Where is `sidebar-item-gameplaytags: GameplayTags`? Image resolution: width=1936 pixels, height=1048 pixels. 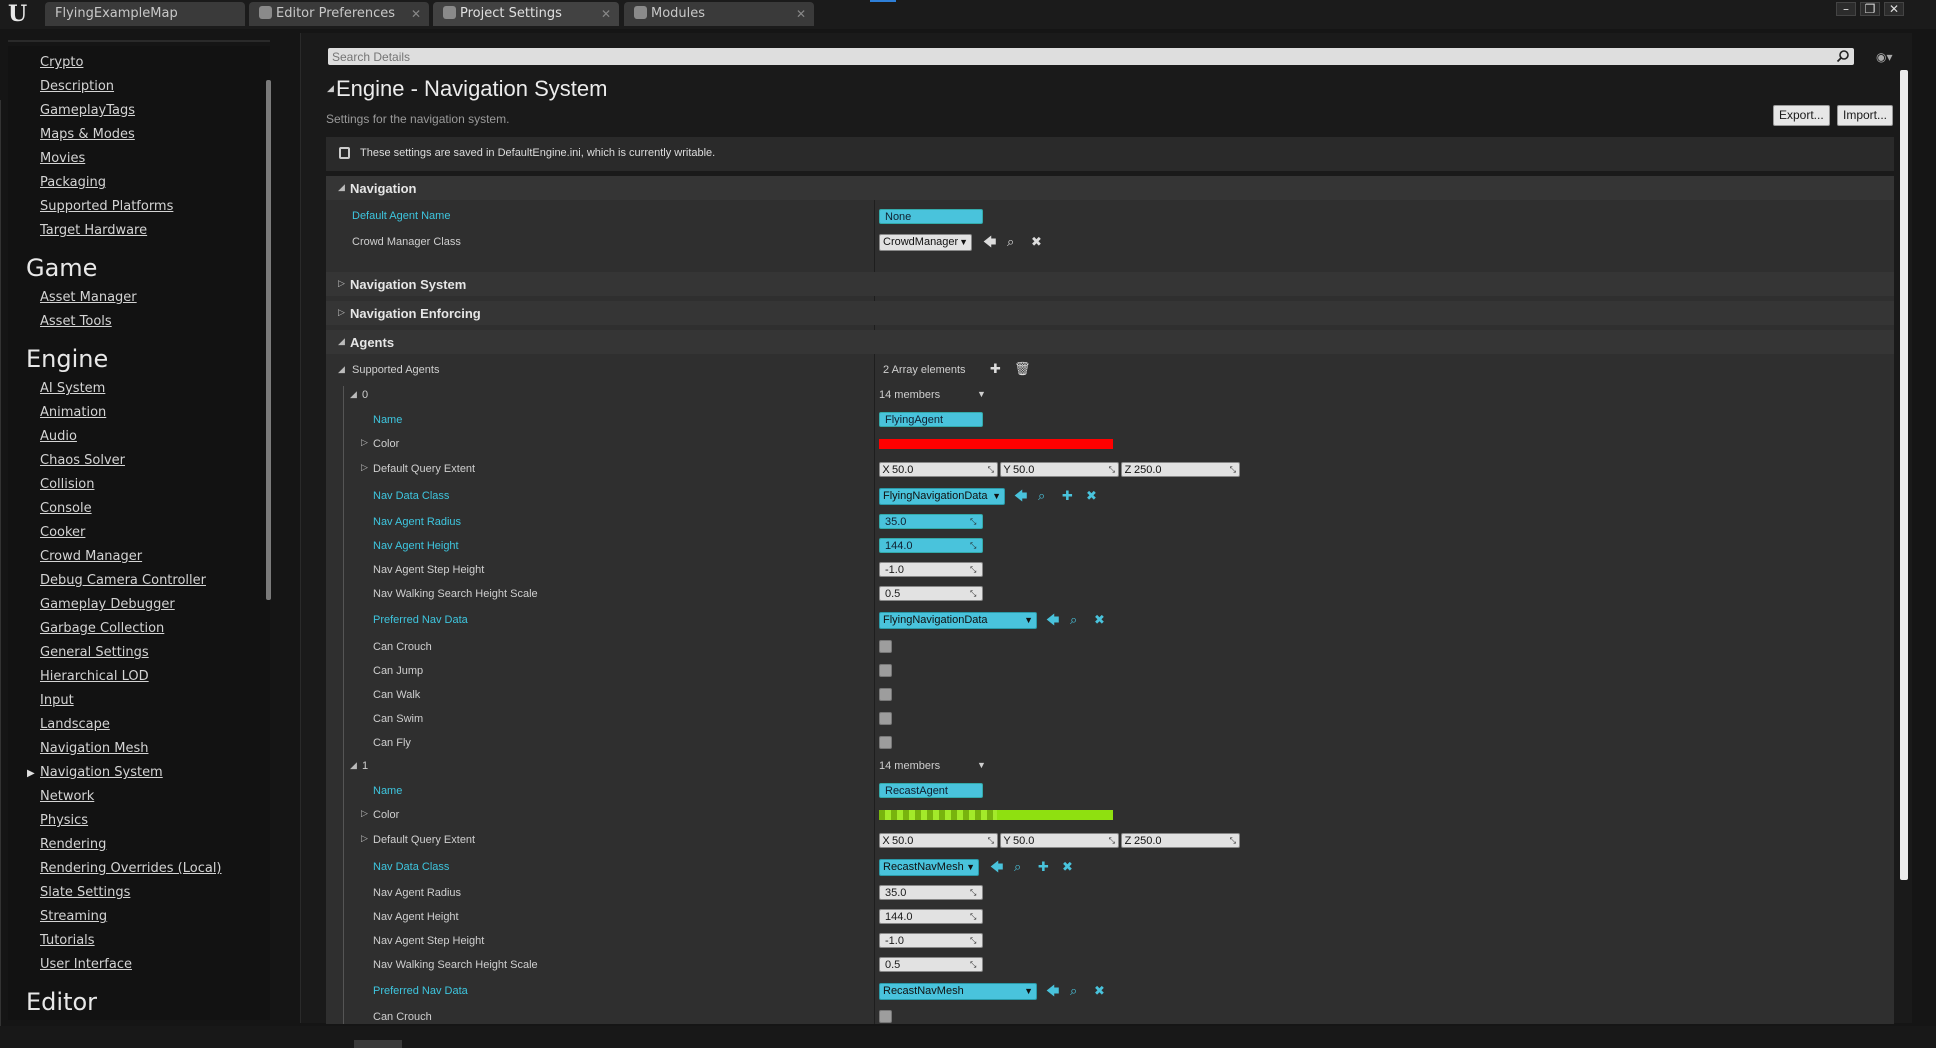
sidebar-item-gameplaytags: GameplayTags is located at coordinates (87, 110).